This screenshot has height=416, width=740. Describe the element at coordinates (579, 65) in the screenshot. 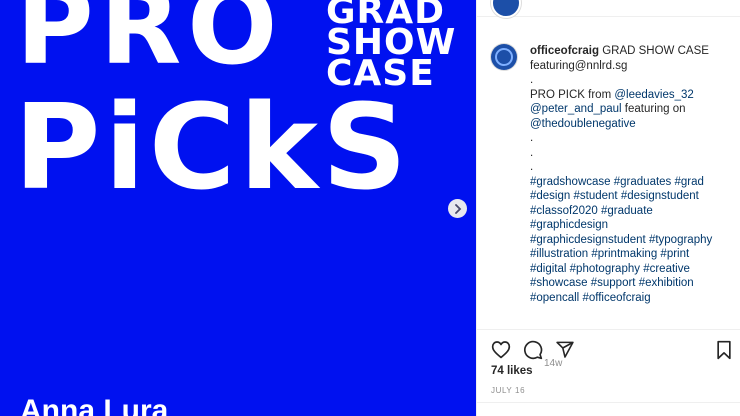

I see `caption-line: featuring@nnlrd.sg` at that location.